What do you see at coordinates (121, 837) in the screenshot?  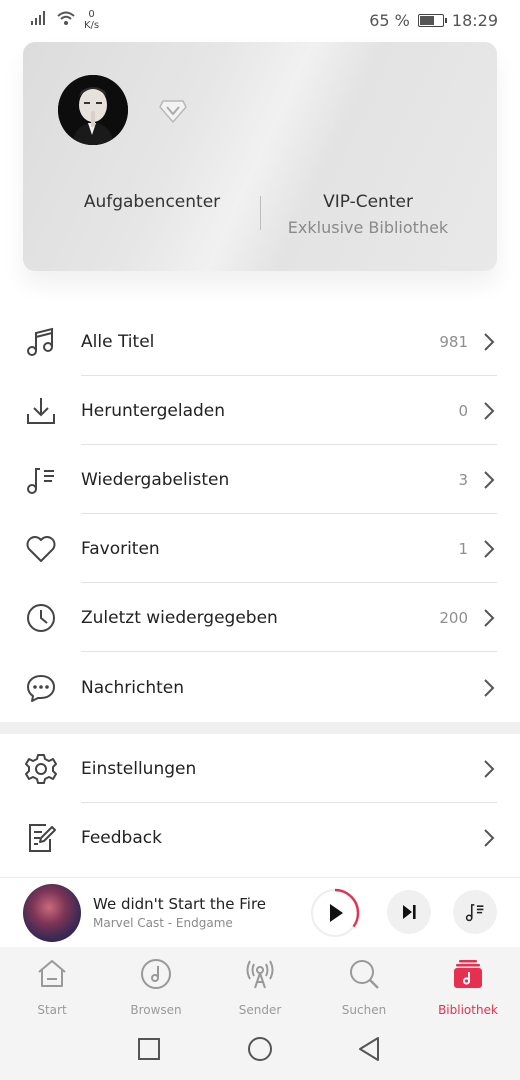 I see `list-item-label: Feedback` at bounding box center [121, 837].